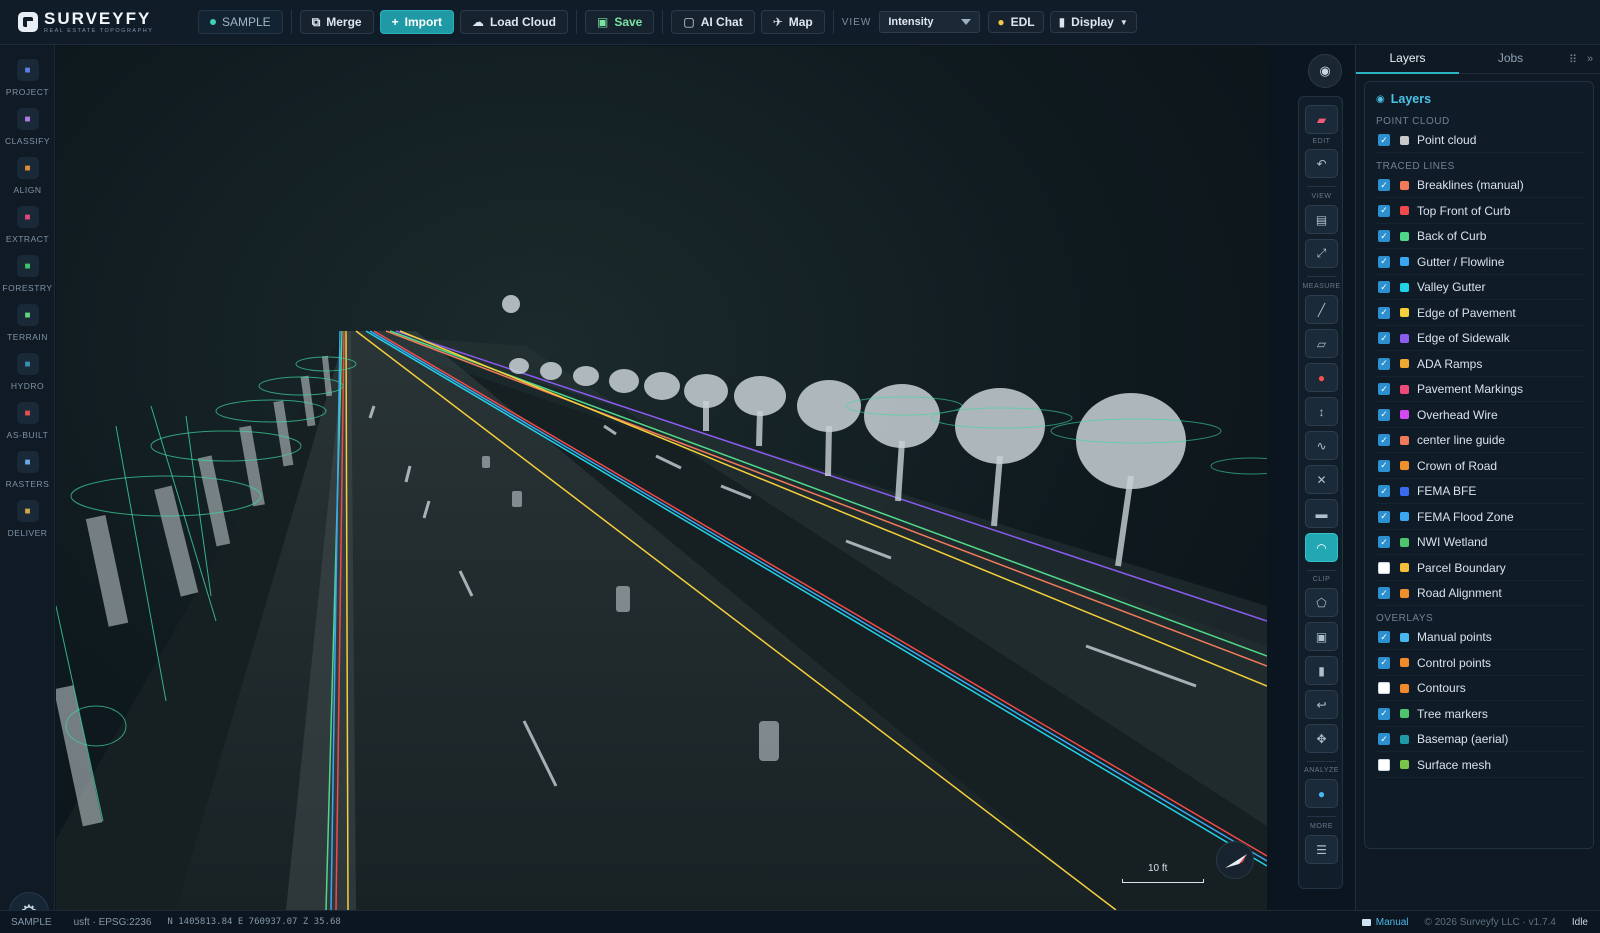 The width and height of the screenshot is (1600, 933). What do you see at coordinates (1480, 542) in the screenshot?
I see `layer-row: ✓ NWI Wetland` at bounding box center [1480, 542].